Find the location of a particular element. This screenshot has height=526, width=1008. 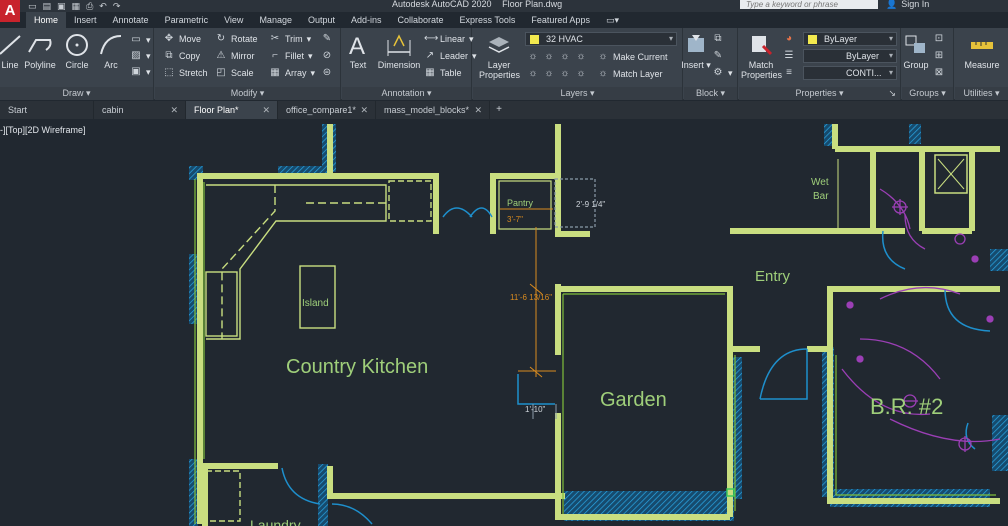

viewport-controls: -][Top][2D Wireframe] is located at coordinates (43, 130).